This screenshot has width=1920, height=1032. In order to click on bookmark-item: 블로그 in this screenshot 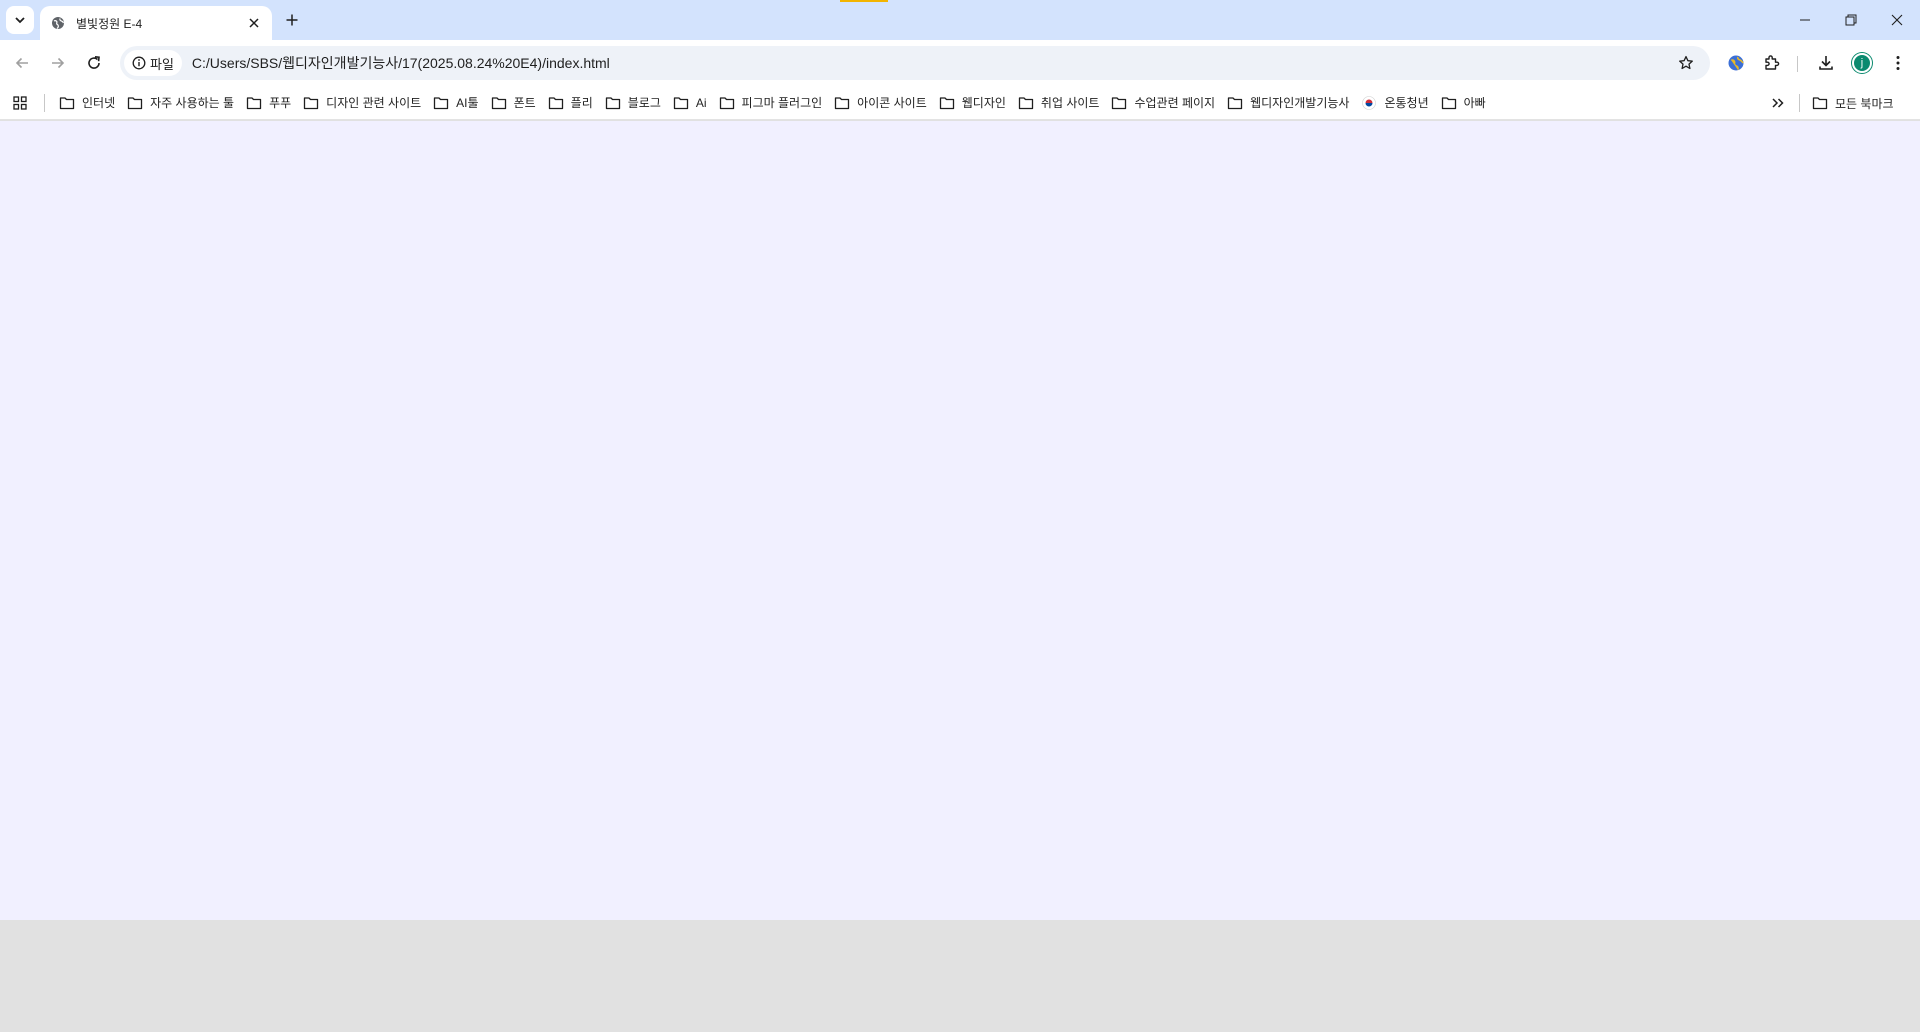, I will do `click(635, 103)`.